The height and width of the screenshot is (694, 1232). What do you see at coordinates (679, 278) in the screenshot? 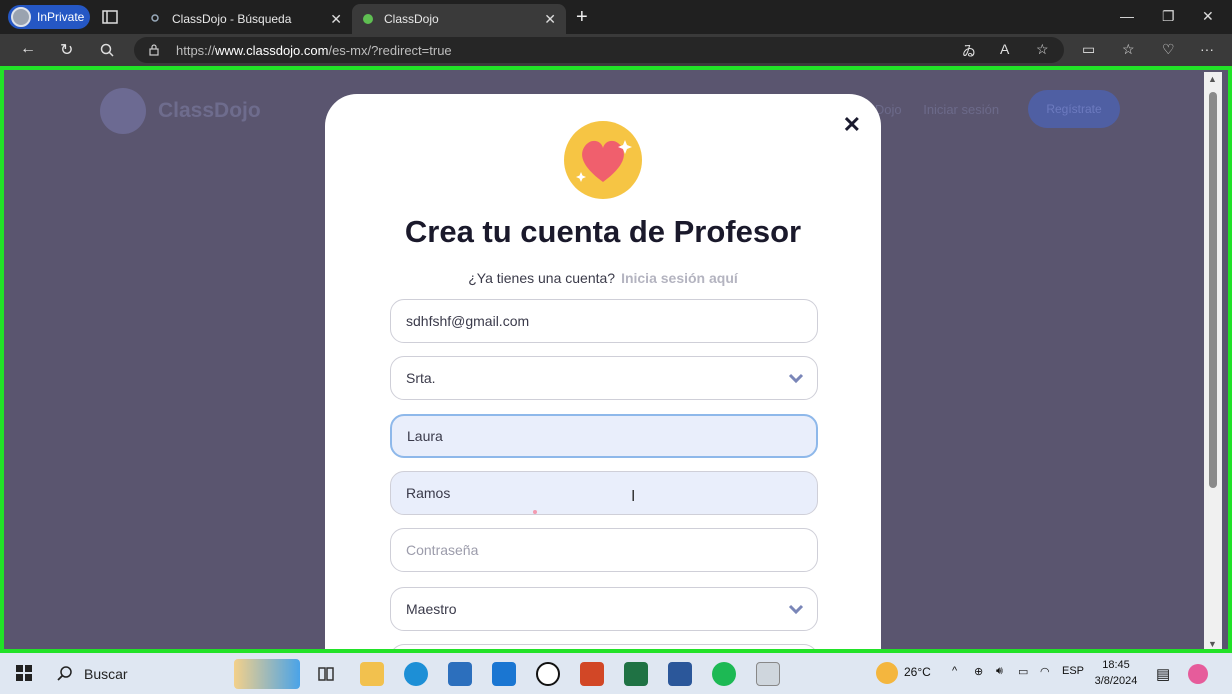
I see `login-link: Inicia sesión aquí` at bounding box center [679, 278].